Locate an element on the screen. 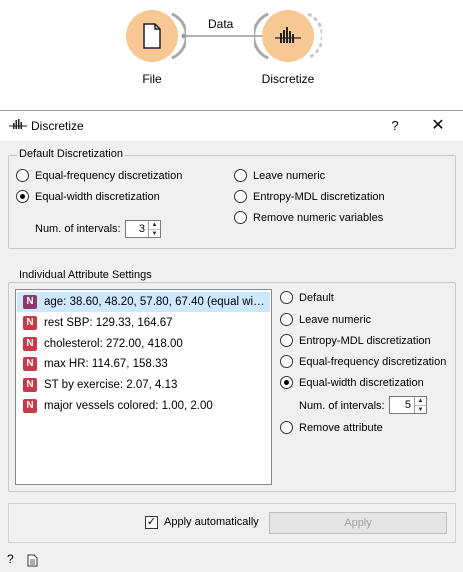 The width and height of the screenshot is (463, 572). list-item: N max HR: 114.67, 158.33 is located at coordinates (143, 364).